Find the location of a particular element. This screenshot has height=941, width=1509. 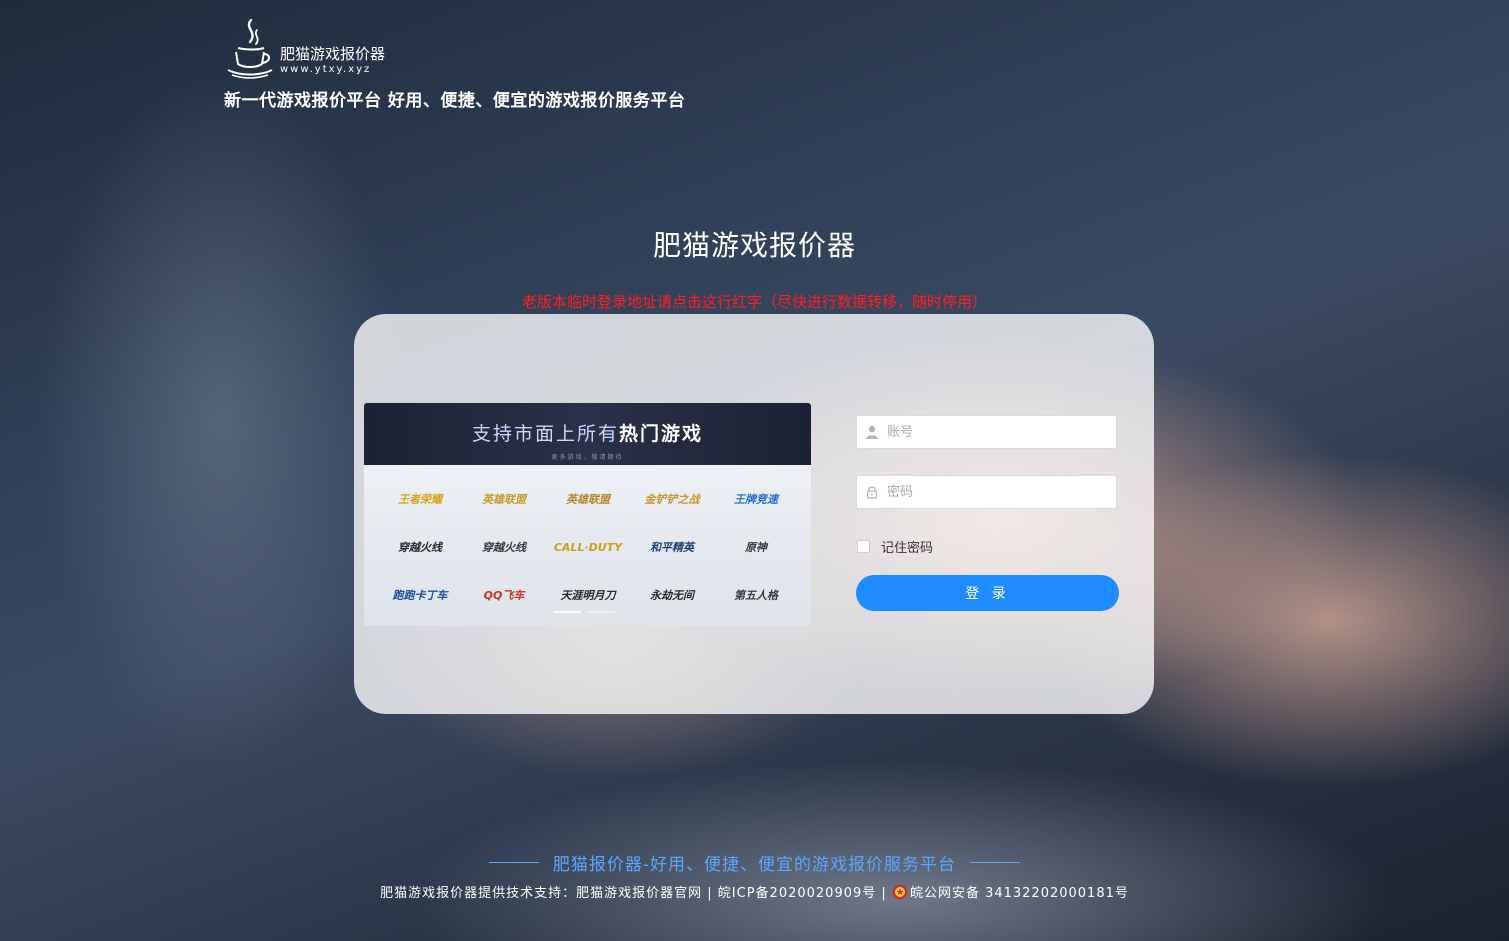

password-field is located at coordinates (986, 492).